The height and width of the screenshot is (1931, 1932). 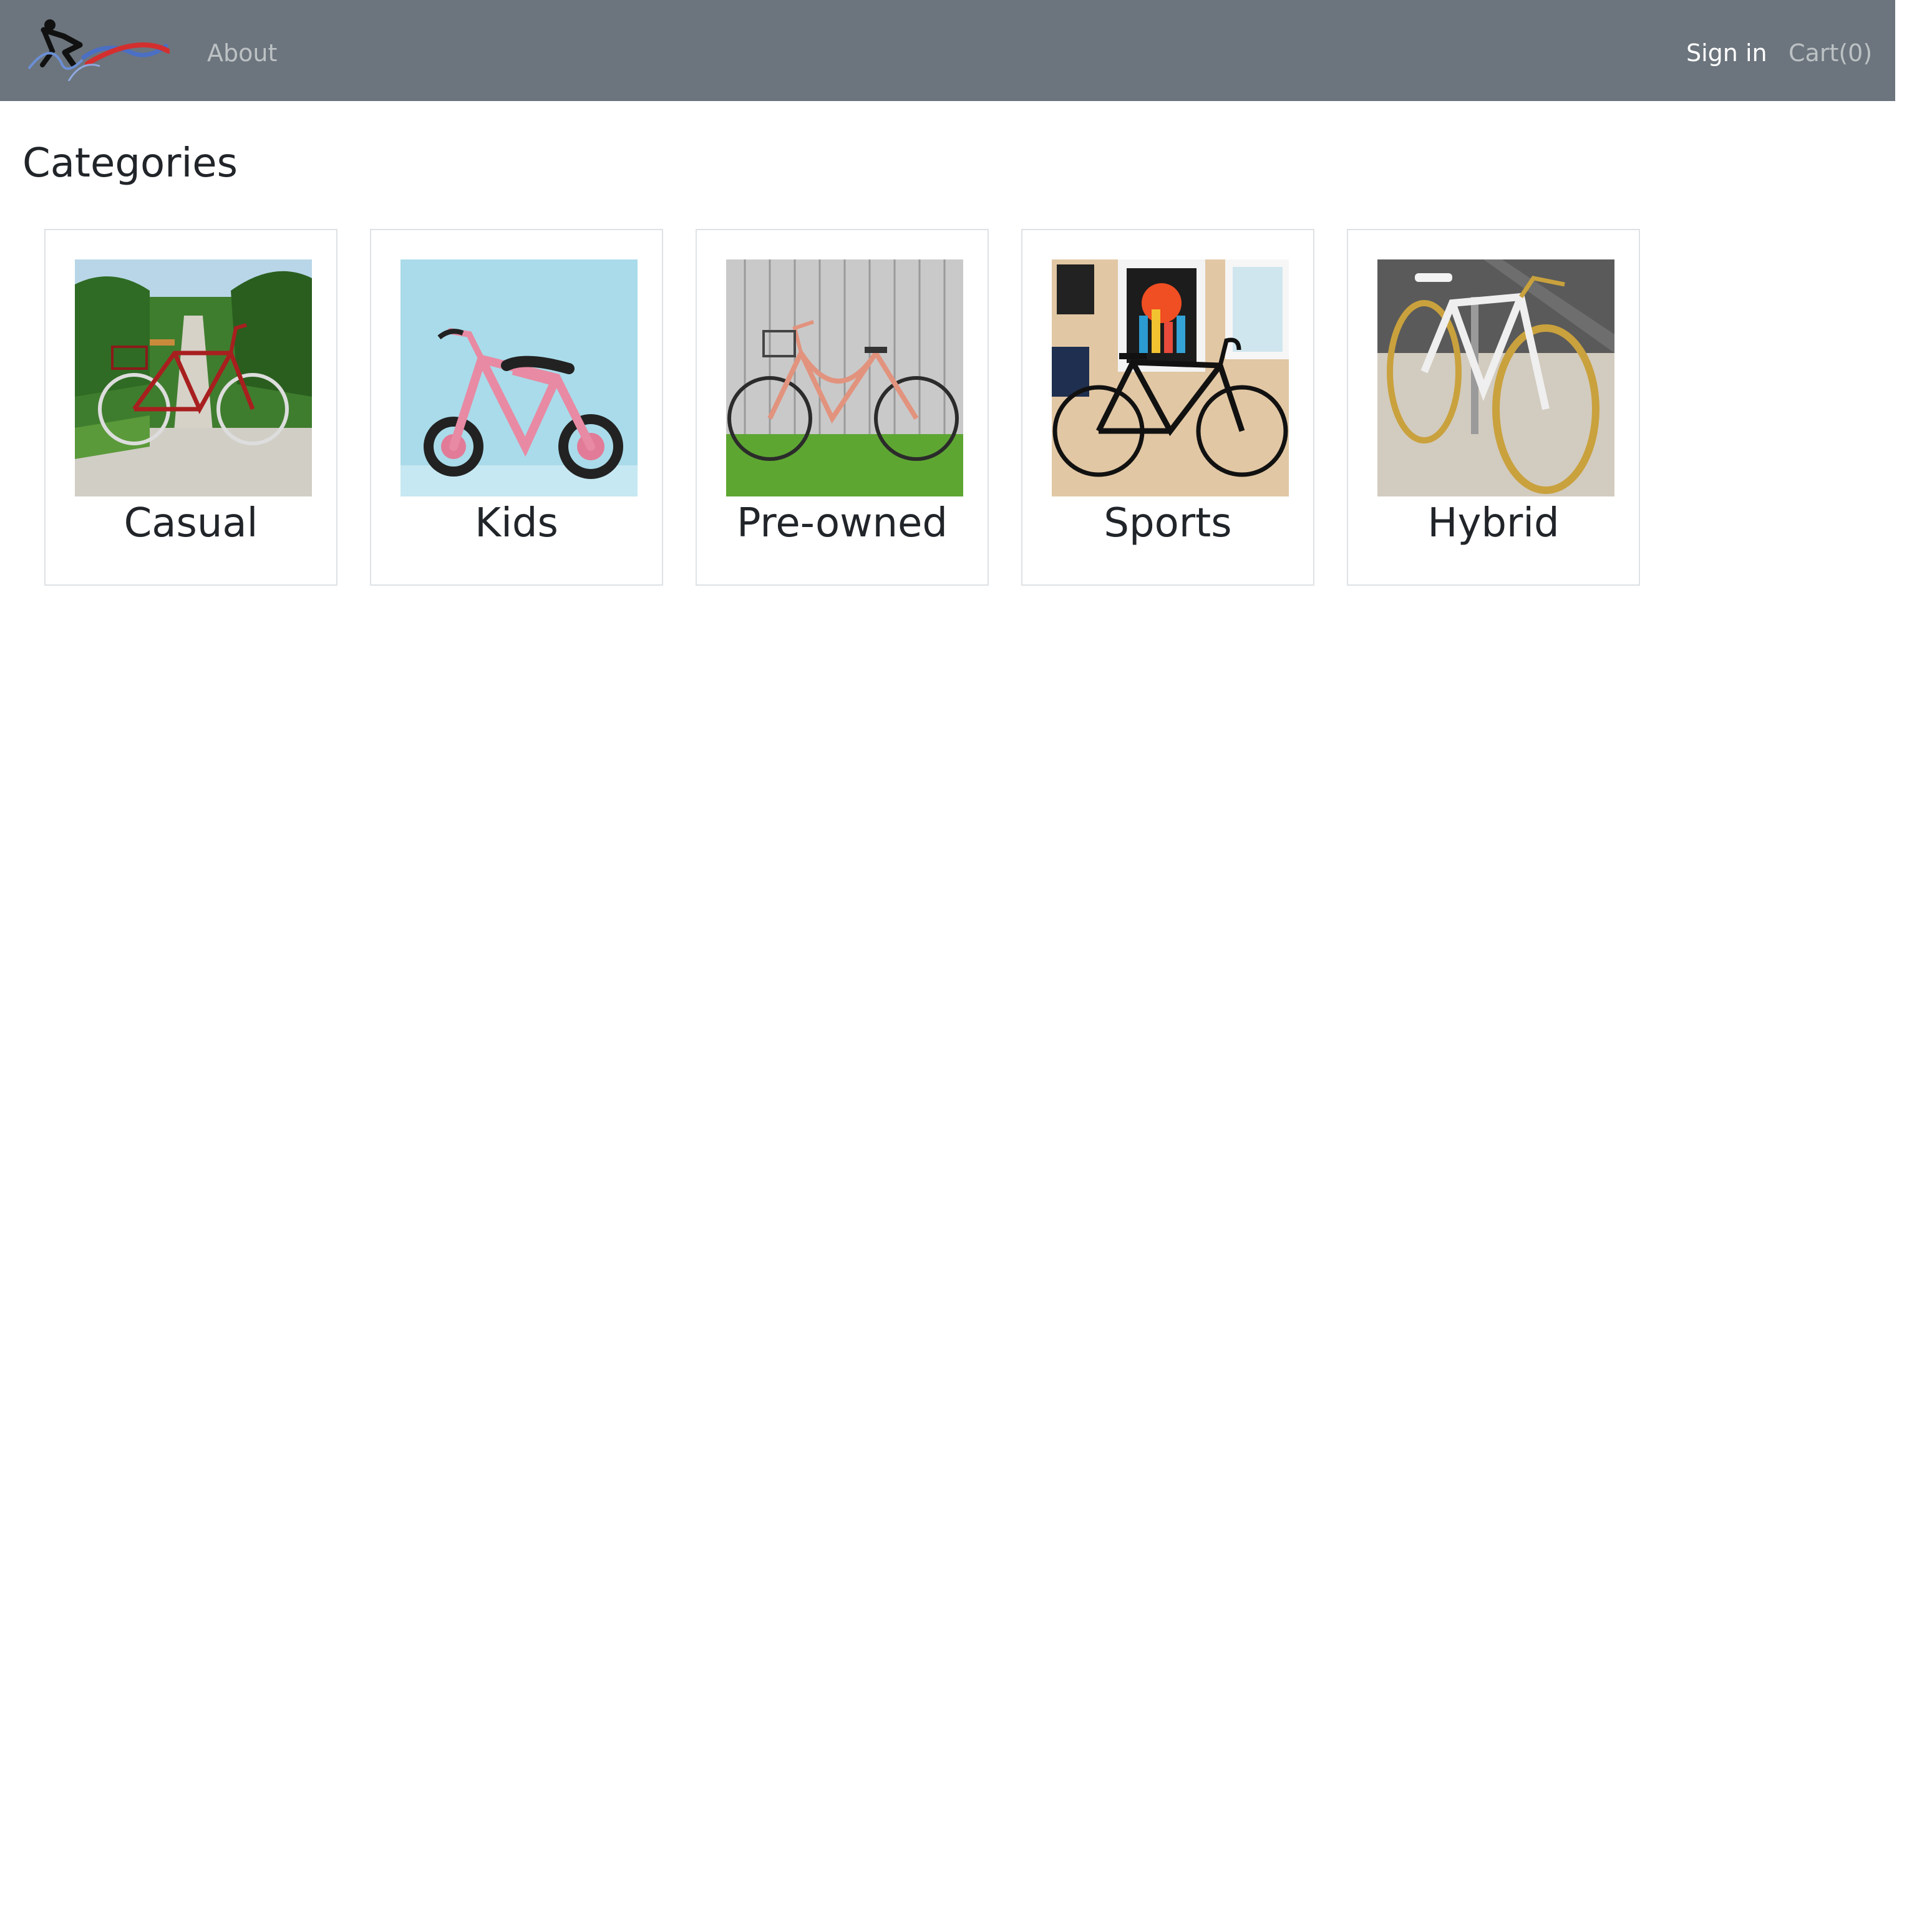 I want to click on category-label-pre-owned: Pre-owned, so click(x=842, y=523).